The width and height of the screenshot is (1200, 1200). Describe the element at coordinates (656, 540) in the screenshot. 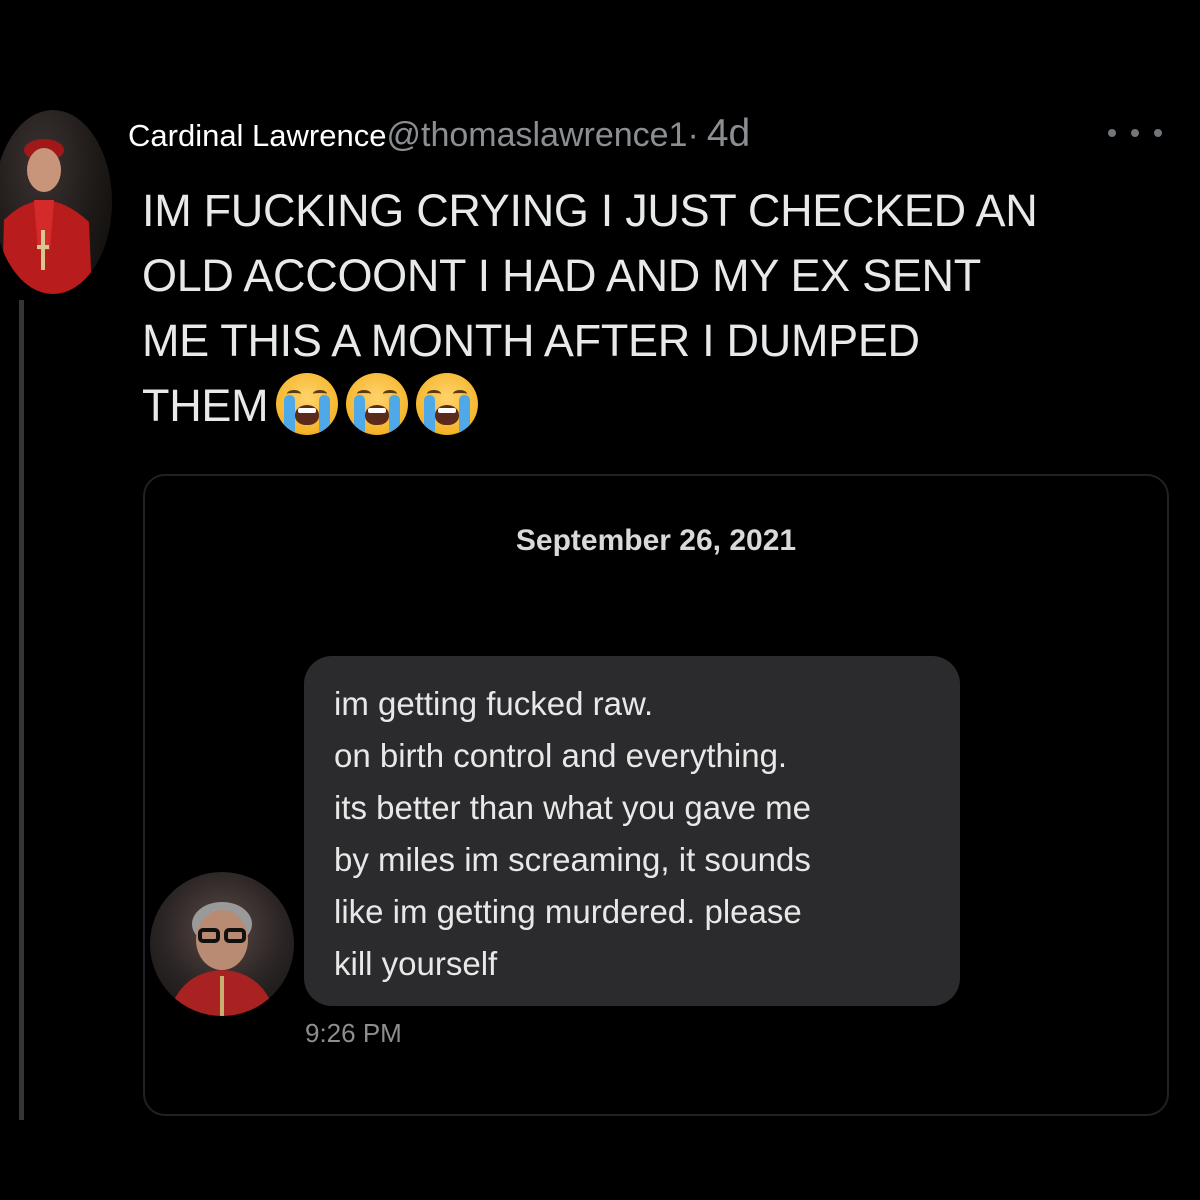

I see `date-header: September 26, 2021` at that location.